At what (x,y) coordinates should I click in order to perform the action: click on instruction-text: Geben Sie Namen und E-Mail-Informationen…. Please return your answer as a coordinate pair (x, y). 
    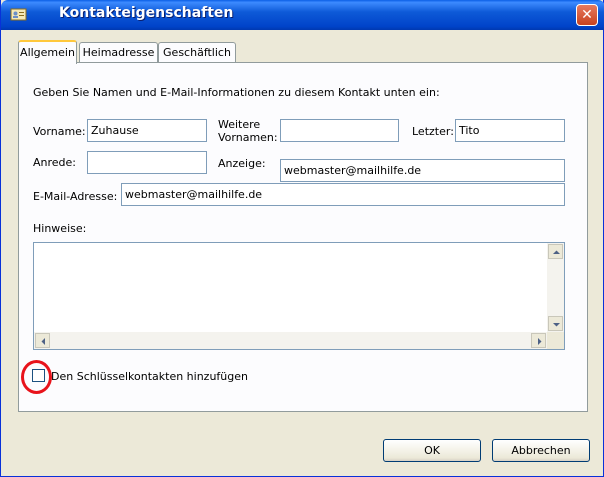
    Looking at the image, I should click on (236, 92).